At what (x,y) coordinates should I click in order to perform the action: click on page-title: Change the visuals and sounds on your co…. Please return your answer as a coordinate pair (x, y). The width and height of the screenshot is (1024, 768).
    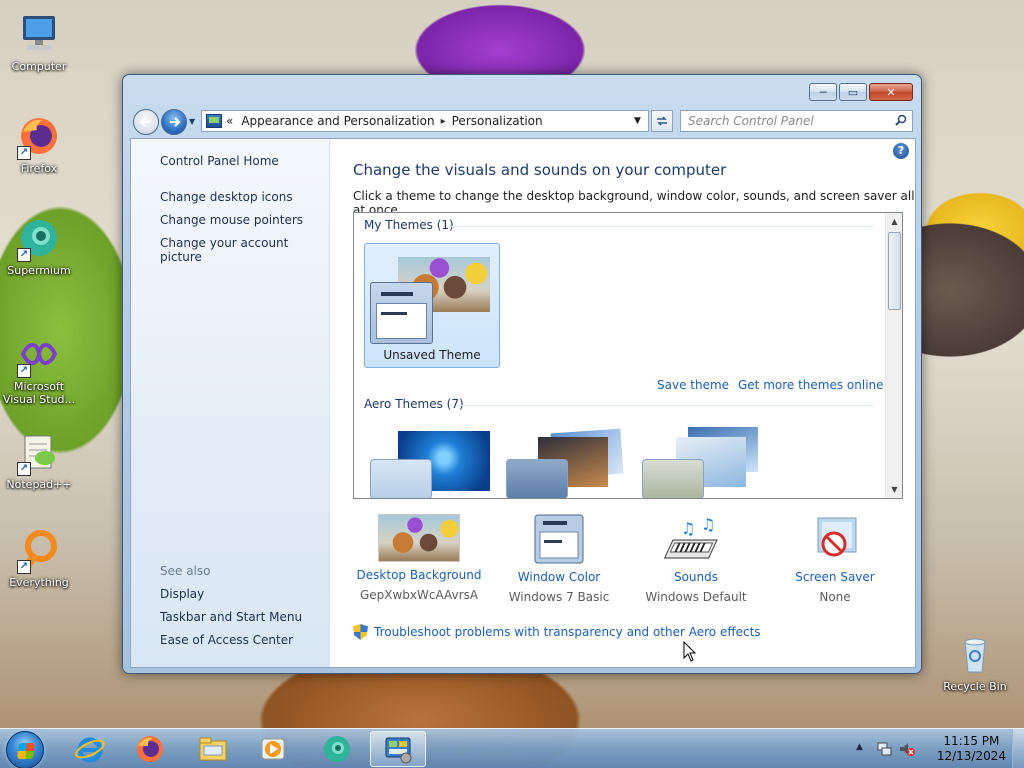
    Looking at the image, I should click on (540, 170).